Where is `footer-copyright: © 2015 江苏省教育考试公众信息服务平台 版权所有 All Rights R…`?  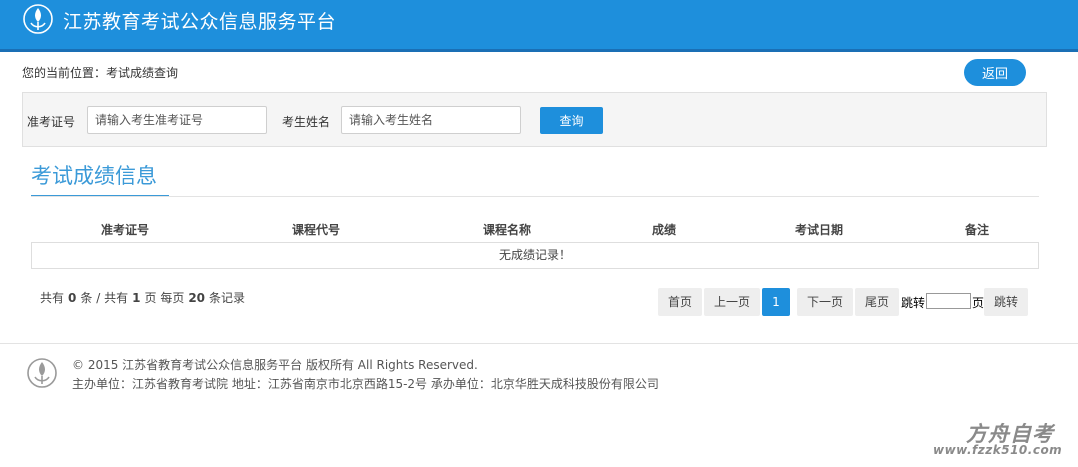 footer-copyright: © 2015 江苏省教育考试公众信息服务平台 版权所有 All Rights R… is located at coordinates (275, 365).